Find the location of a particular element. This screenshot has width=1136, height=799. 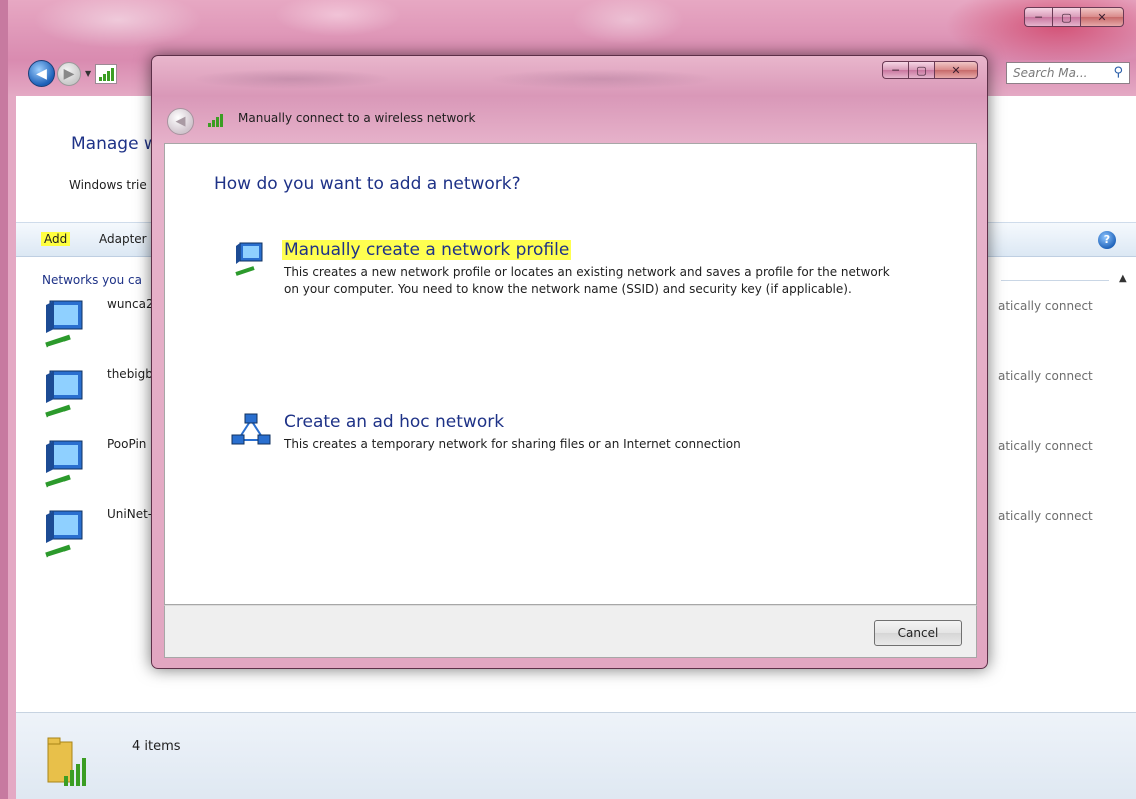

search-icon: ⚲ is located at coordinates (1118, 72).